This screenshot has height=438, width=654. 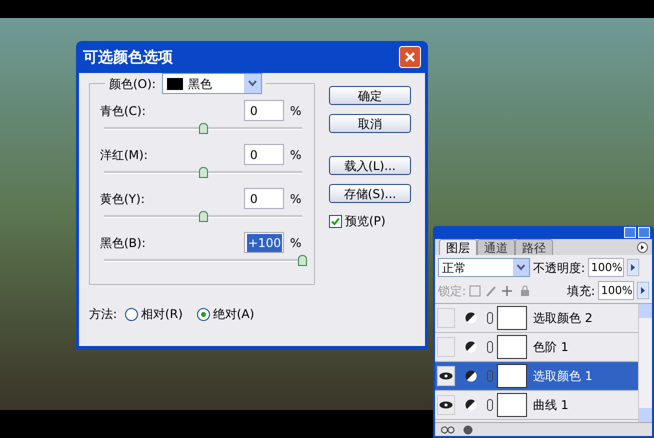 I want to click on layer-name: 选取颜色 2, so click(x=562, y=318).